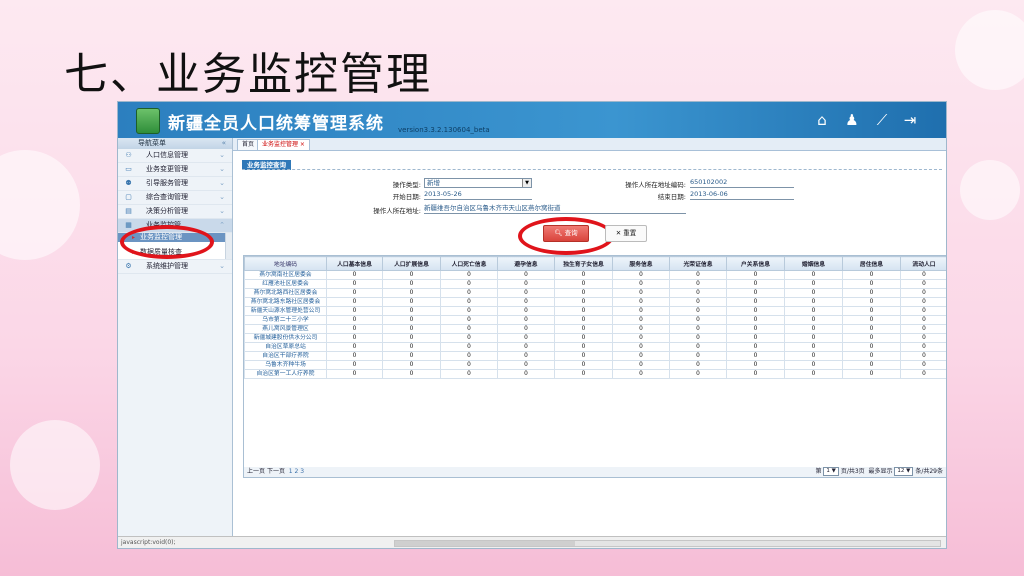  Describe the element at coordinates (469, 263) in the screenshot. I see `column-header: 人口死亡信息` at that location.